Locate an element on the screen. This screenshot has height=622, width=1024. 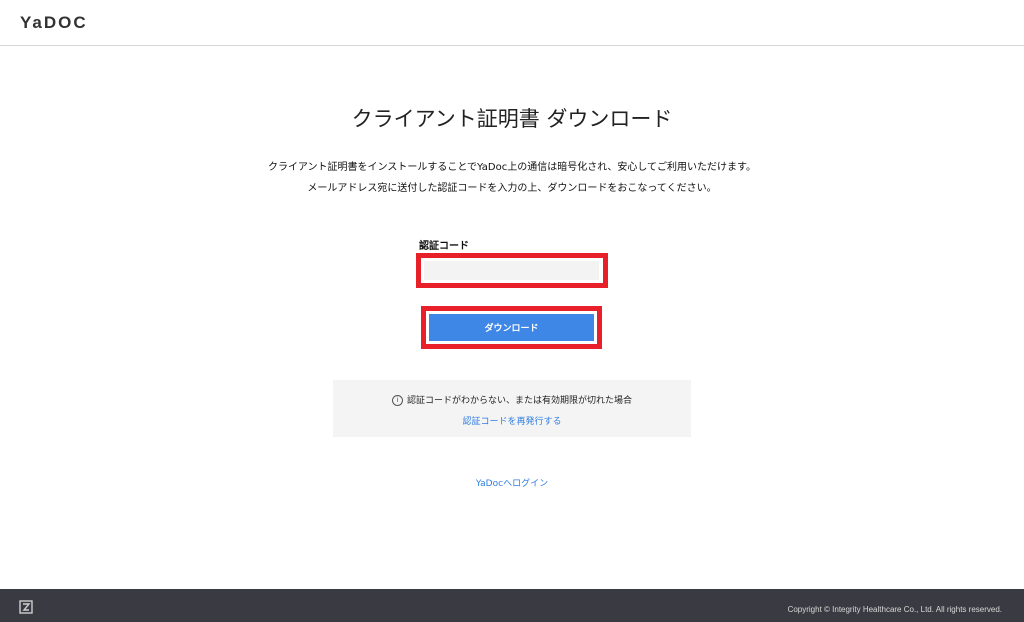
yadoc-logo: YaDOC is located at coordinates (54, 23).